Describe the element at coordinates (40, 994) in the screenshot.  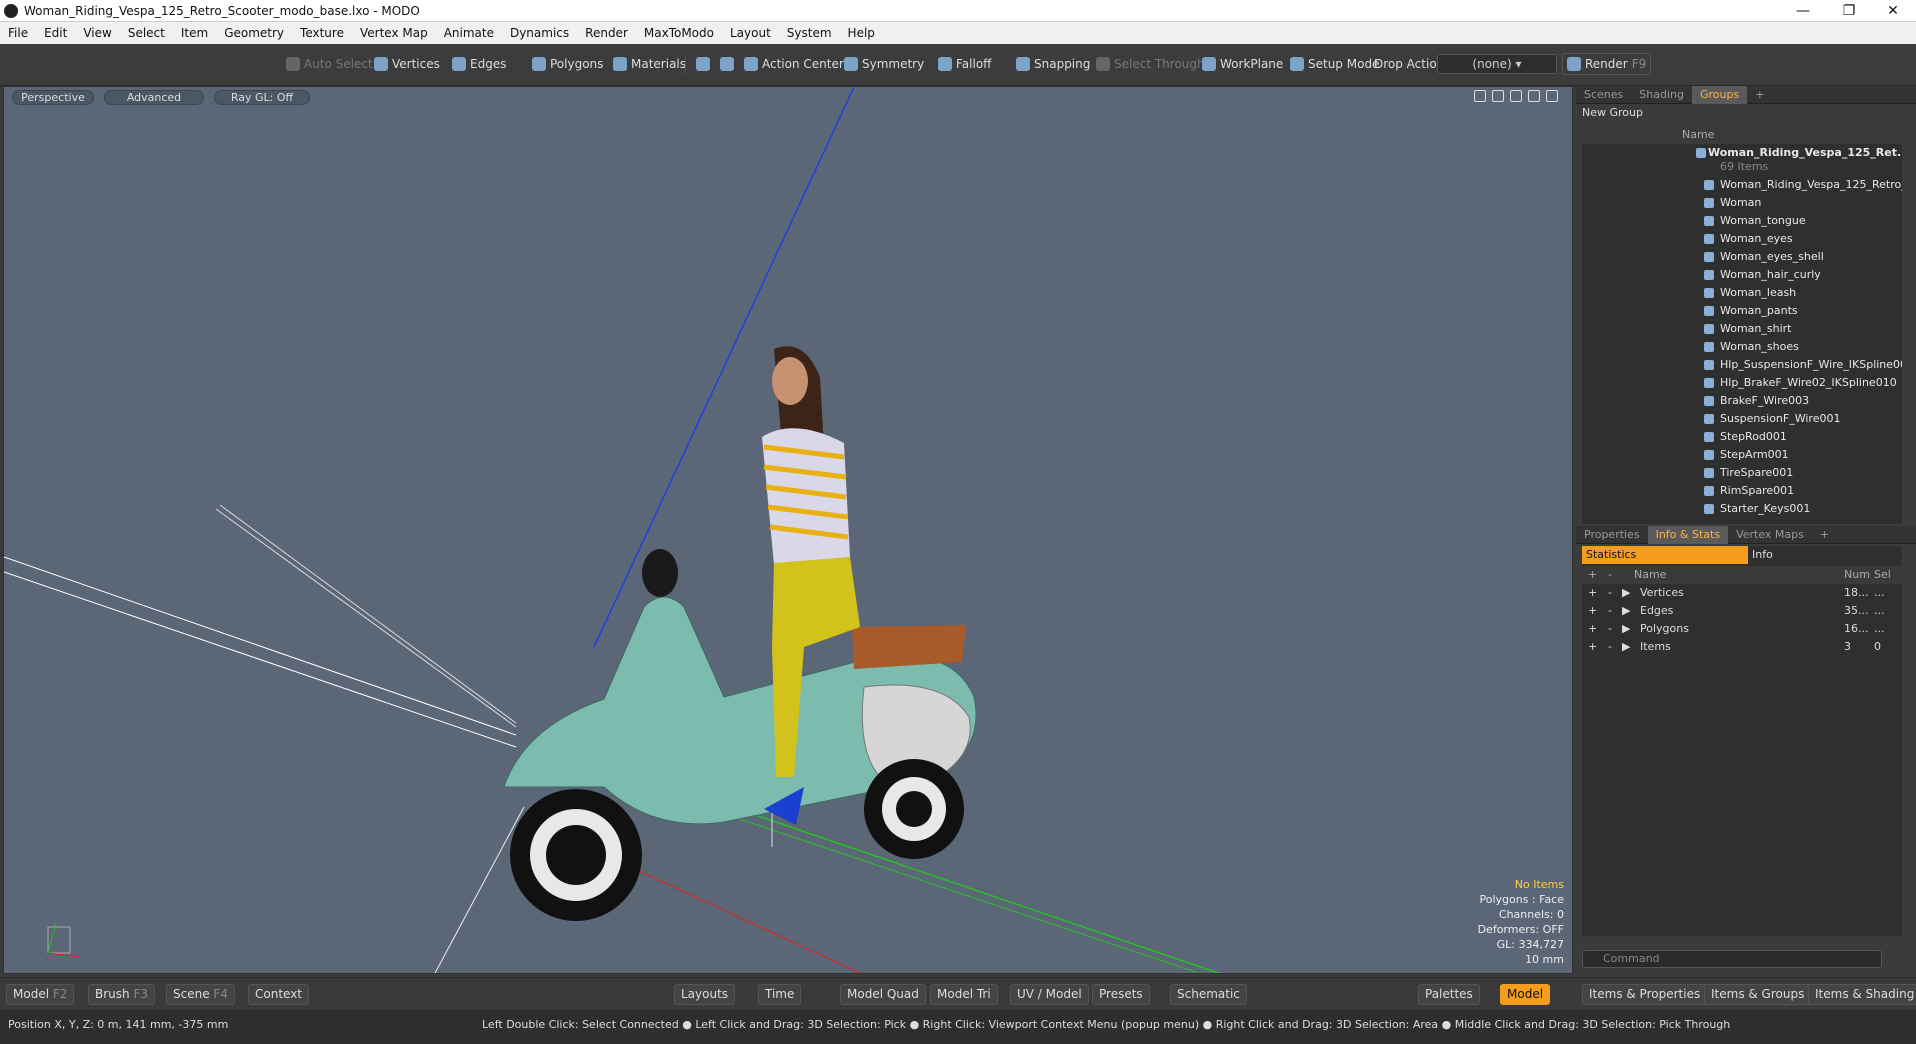
I see `model-tab-button: Model F2` at that location.